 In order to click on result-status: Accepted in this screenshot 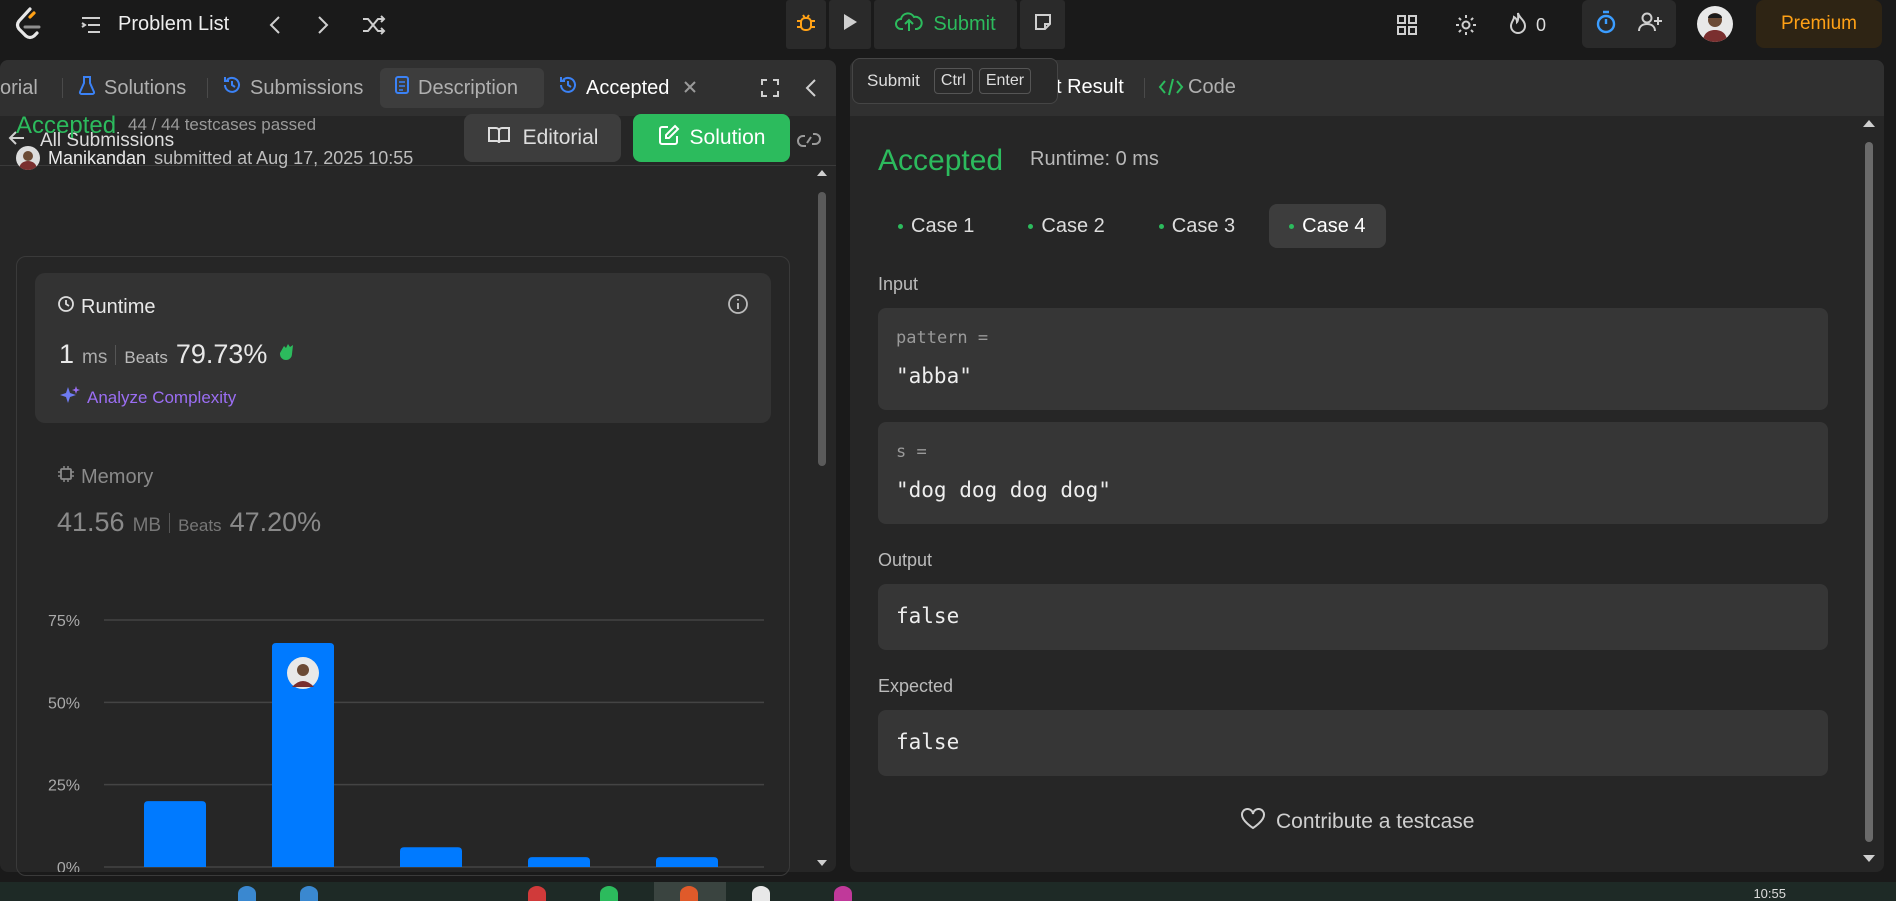, I will do `click(941, 160)`.